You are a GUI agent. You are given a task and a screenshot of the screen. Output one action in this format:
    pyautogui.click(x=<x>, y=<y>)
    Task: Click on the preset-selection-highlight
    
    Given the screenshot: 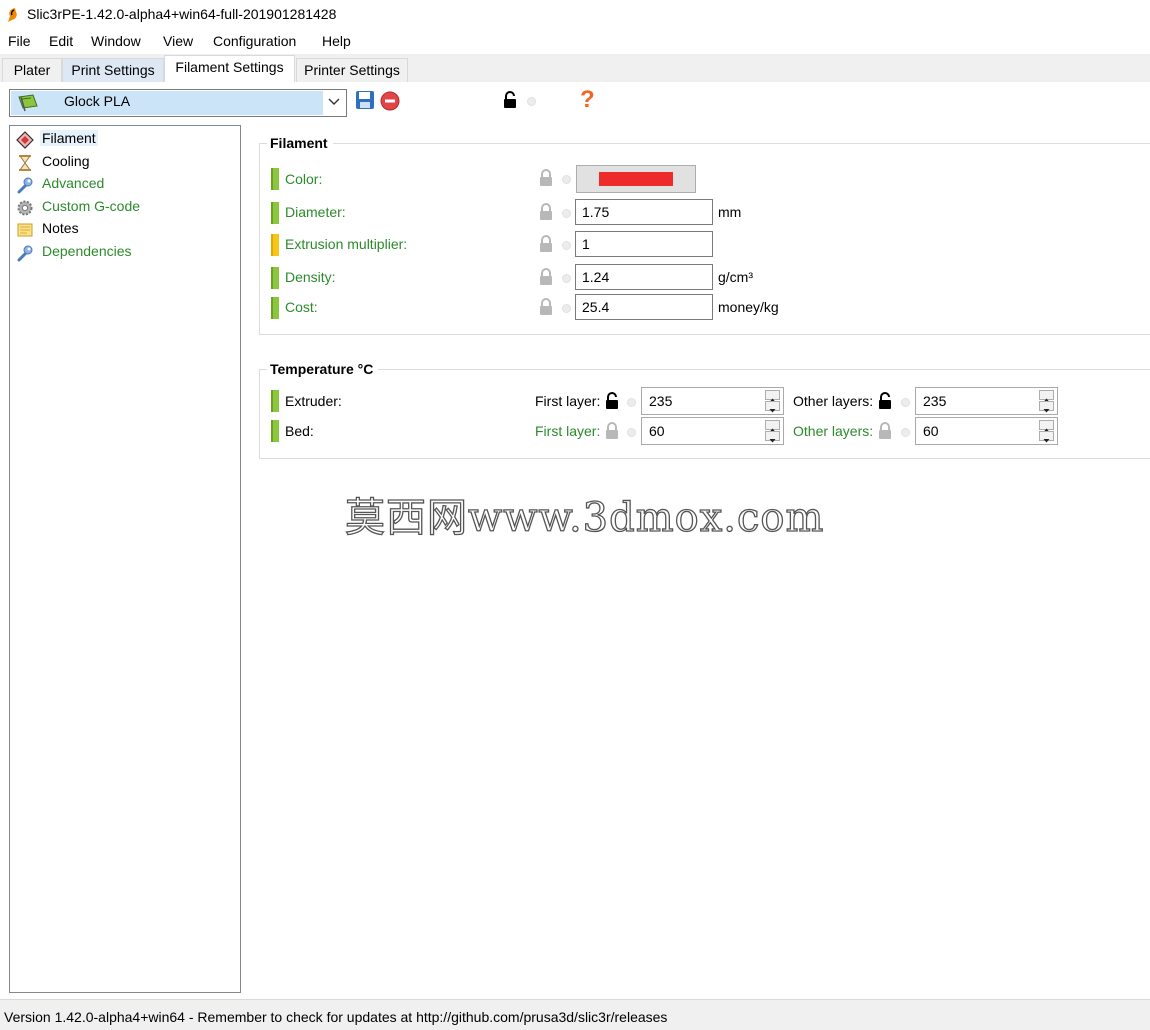 What is the action you would take?
    pyautogui.click(x=167, y=103)
    